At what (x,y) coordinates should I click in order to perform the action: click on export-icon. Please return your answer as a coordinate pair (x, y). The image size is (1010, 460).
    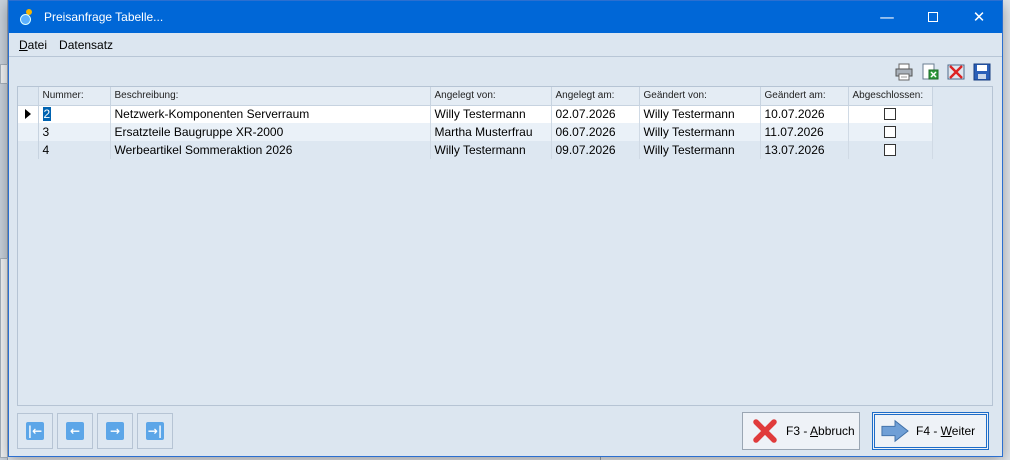
    Looking at the image, I should click on (930, 71).